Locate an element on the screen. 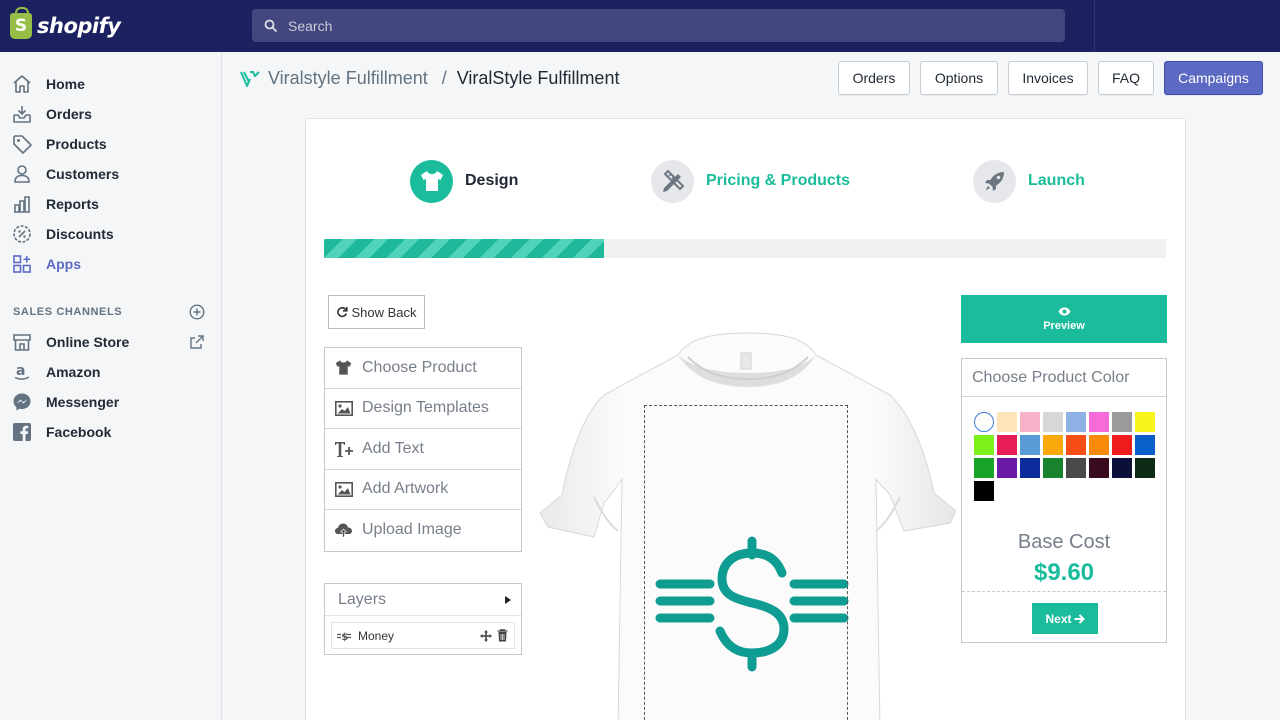 This screenshot has width=1280, height=720. step-label: Design is located at coordinates (492, 180).